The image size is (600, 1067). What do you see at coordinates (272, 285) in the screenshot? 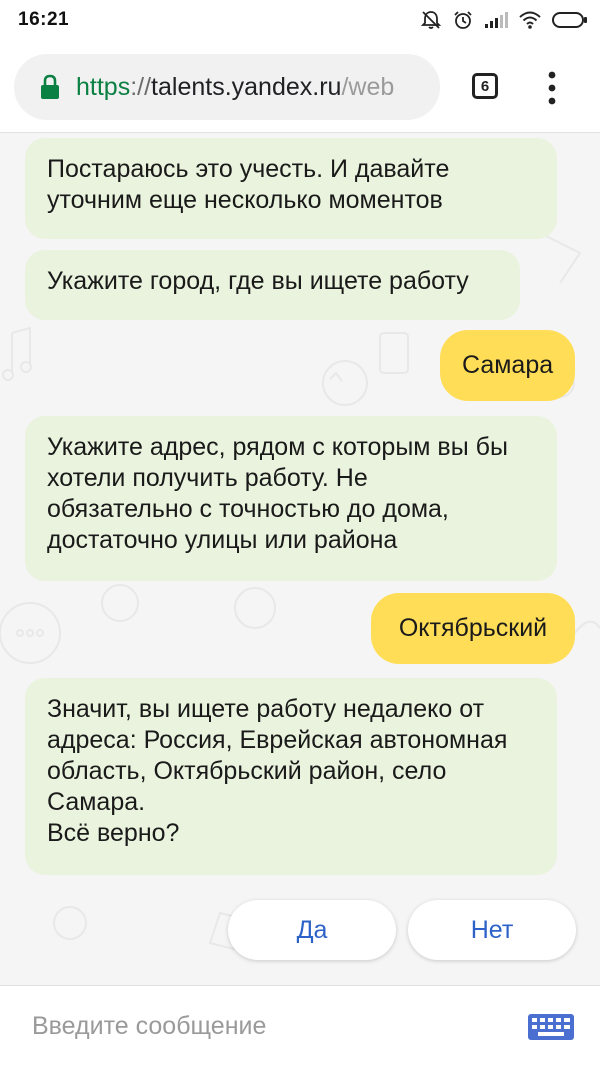
I see `bot-message: Укажите город, где вы ищете работу` at bounding box center [272, 285].